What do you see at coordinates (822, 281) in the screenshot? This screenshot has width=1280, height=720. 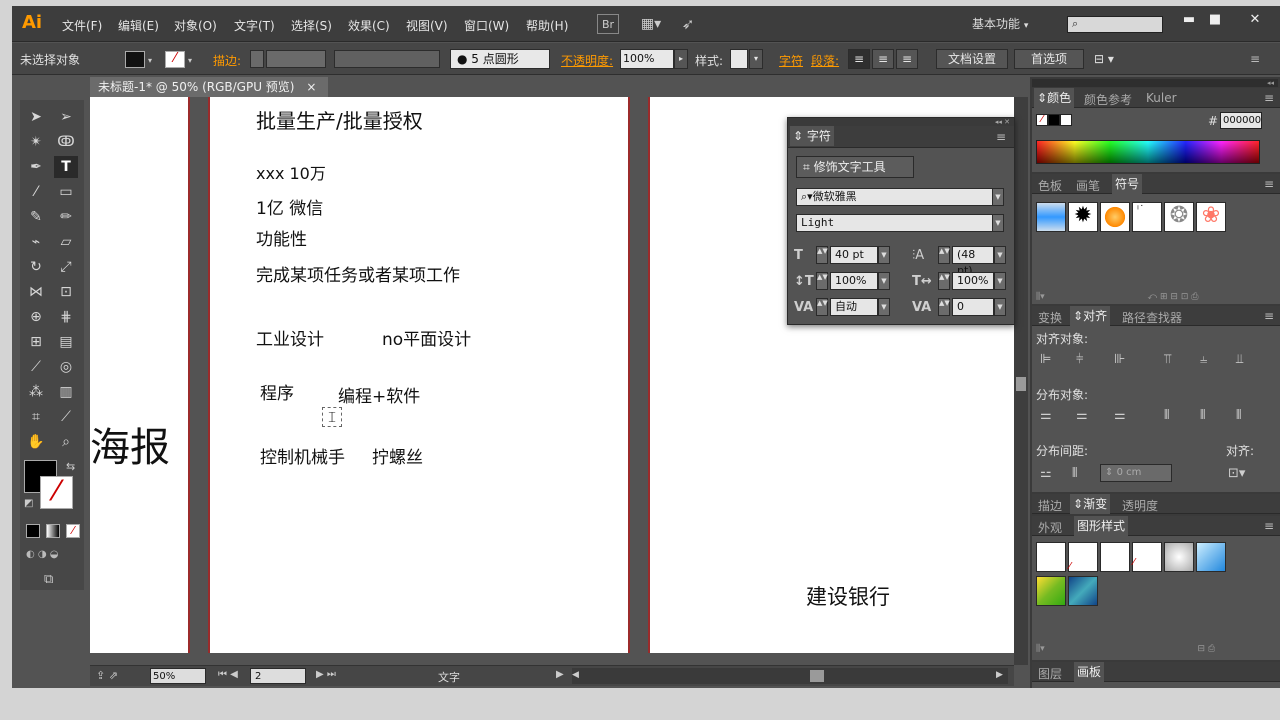 I see `v-scale-stepper: ▲▼` at bounding box center [822, 281].